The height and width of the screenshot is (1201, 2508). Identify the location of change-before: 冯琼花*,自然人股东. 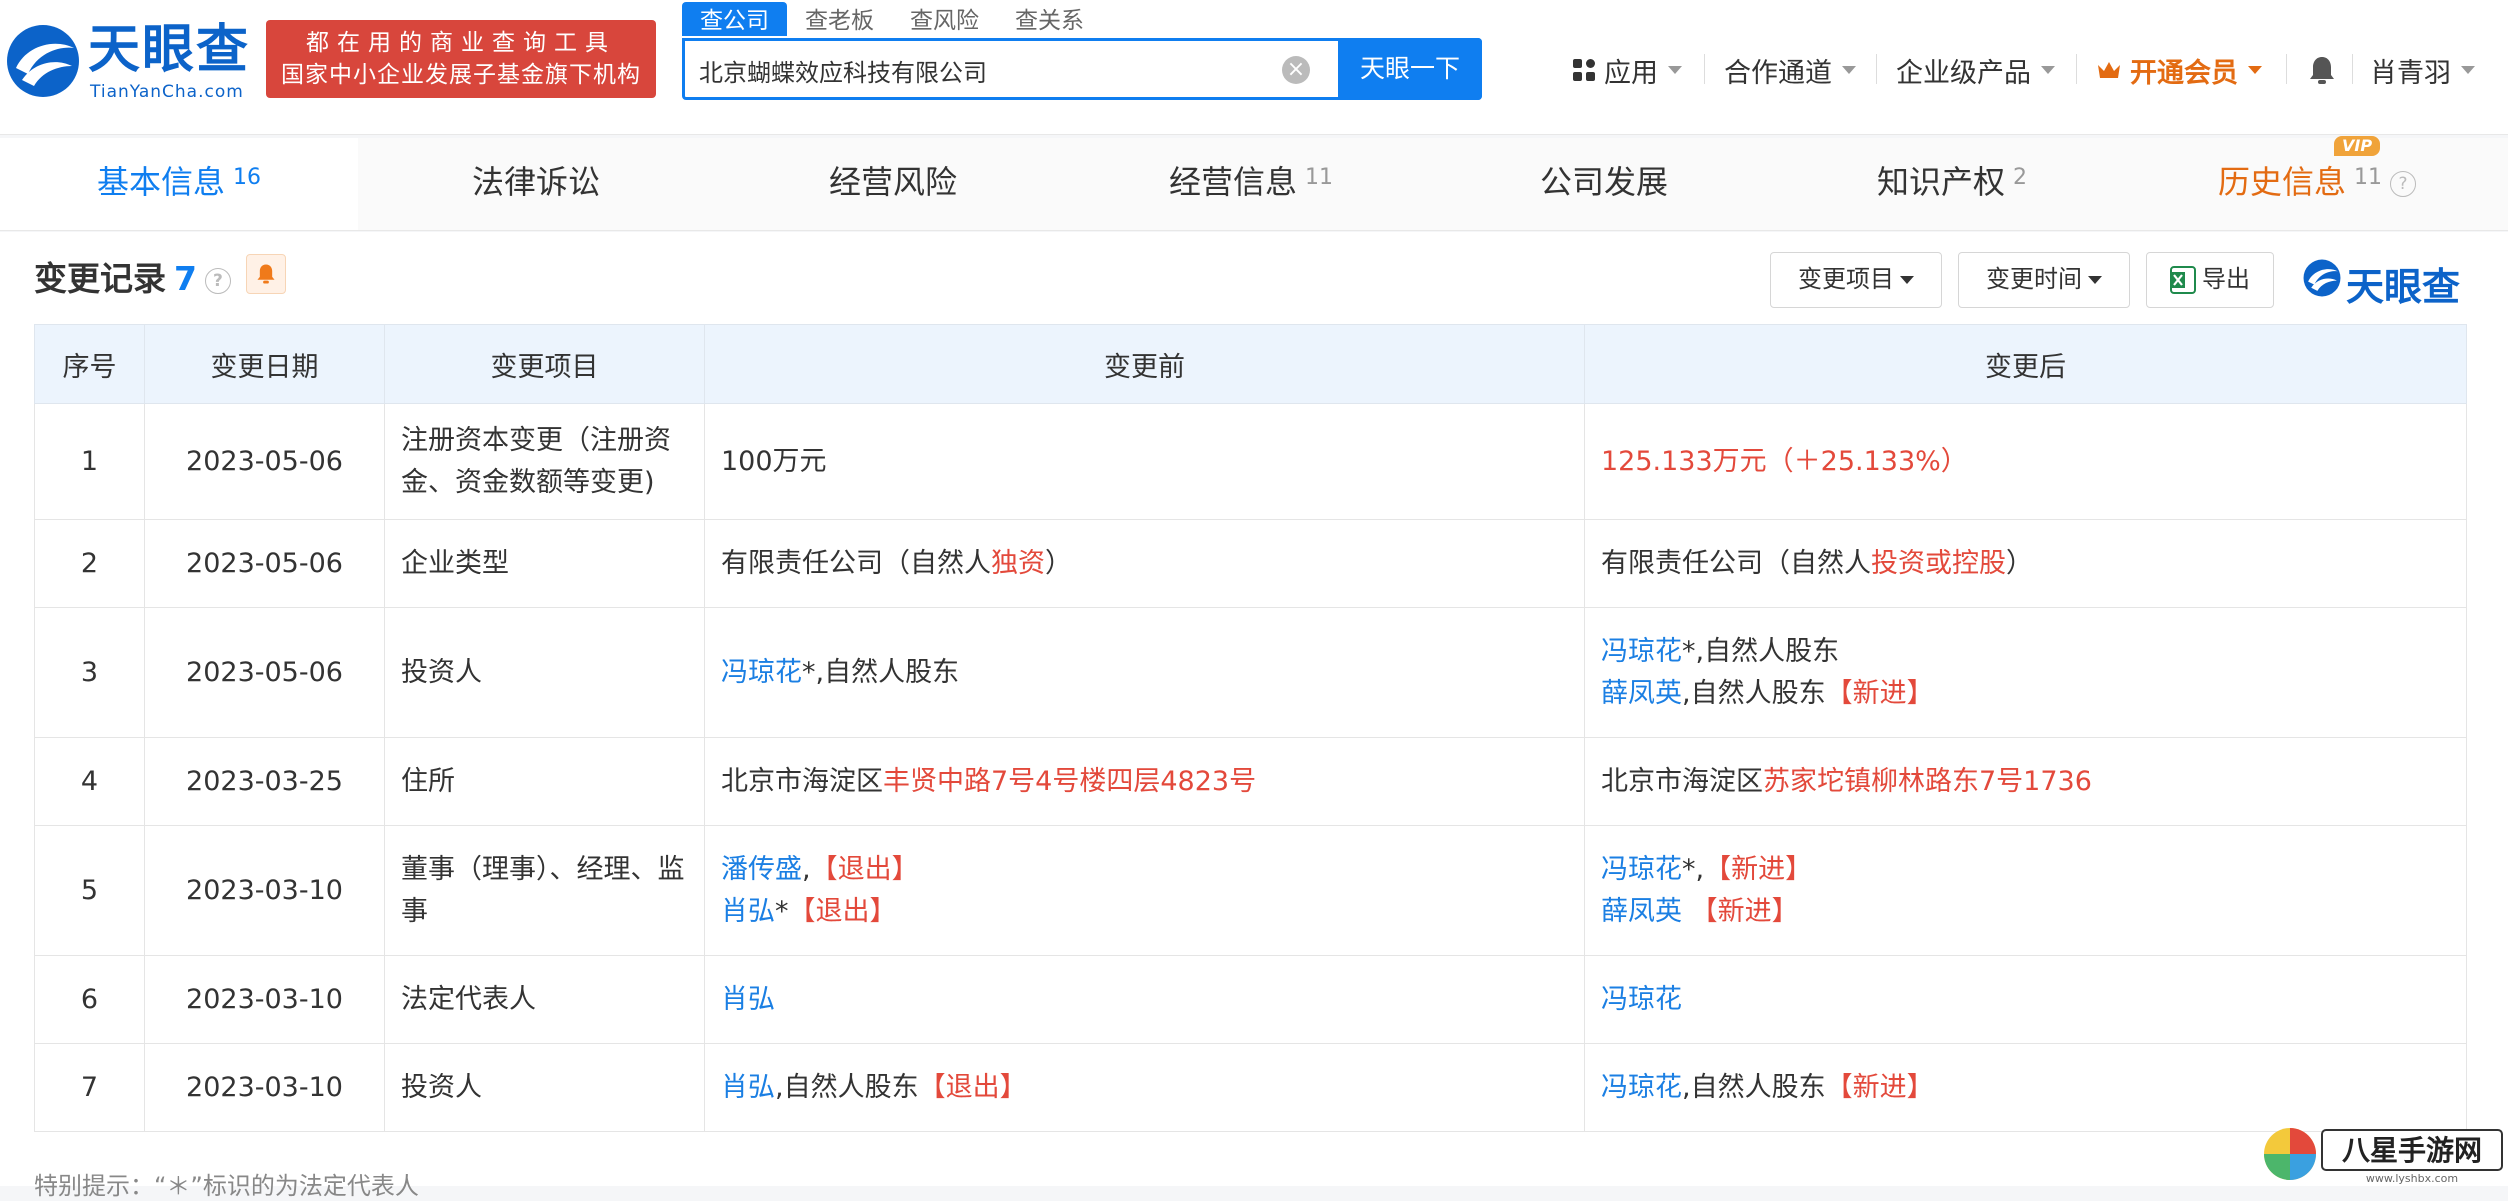
(1144, 672).